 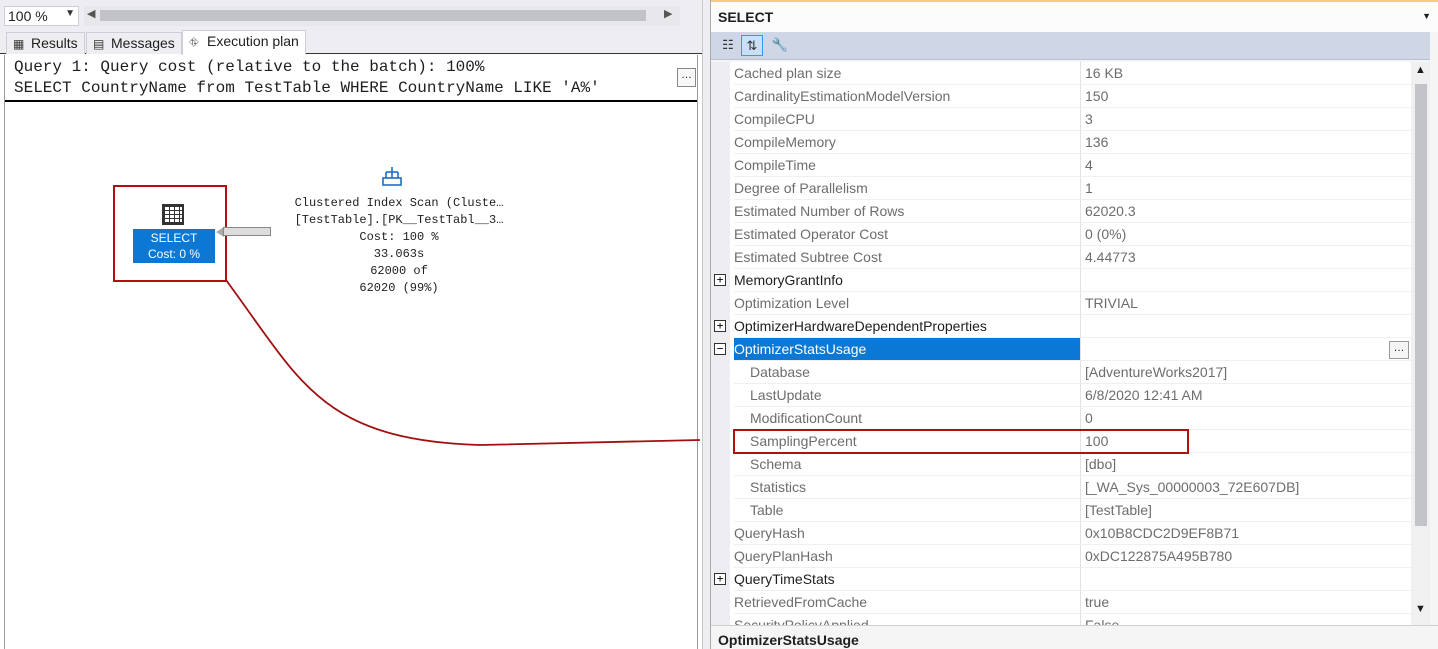 I want to click on property-row: Table [TestTable], so click(x=1061, y=510).